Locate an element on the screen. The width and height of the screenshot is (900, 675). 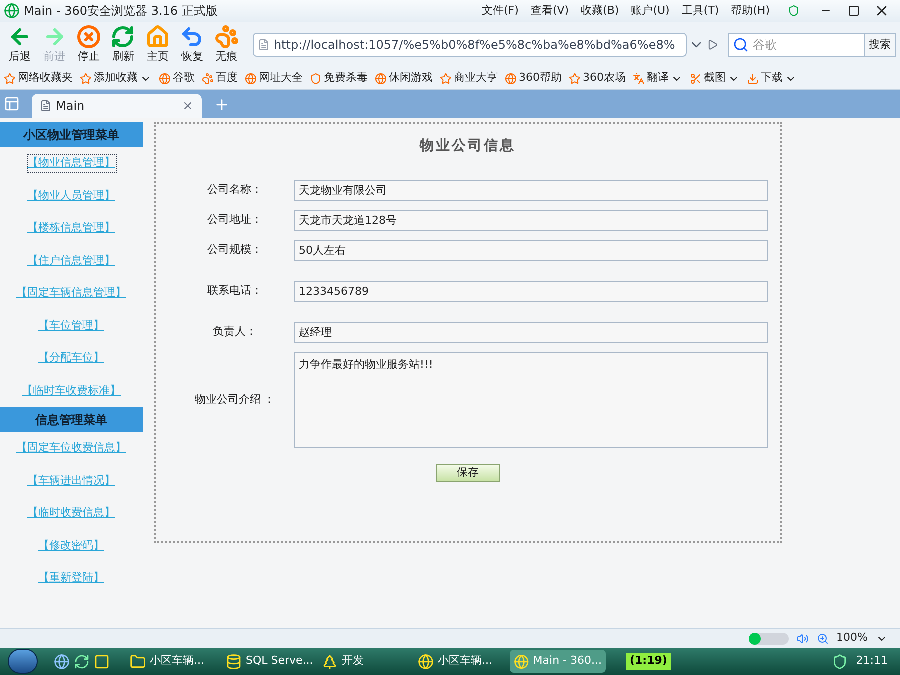
start-button is located at coordinates (23, 661).